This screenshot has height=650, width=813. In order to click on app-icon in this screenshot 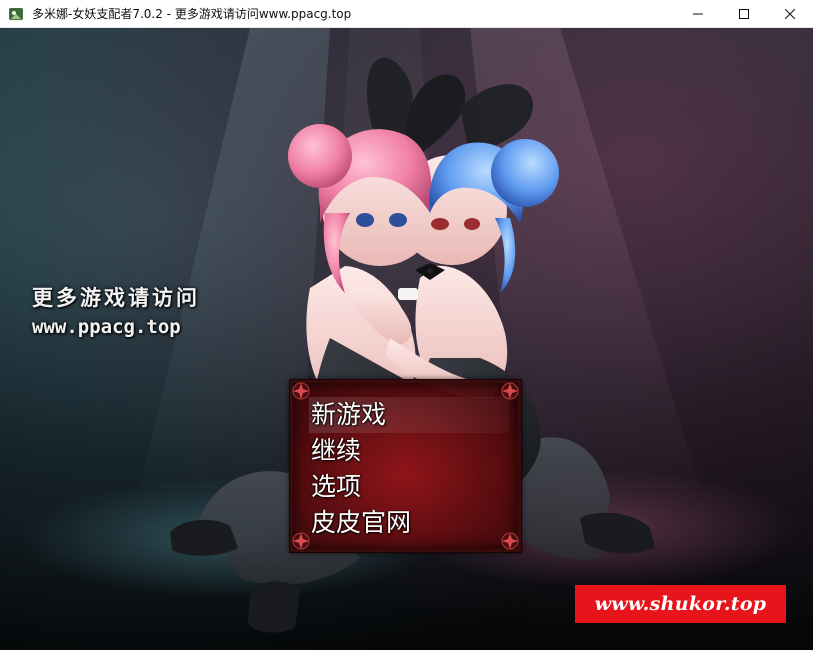, I will do `click(16, 14)`.